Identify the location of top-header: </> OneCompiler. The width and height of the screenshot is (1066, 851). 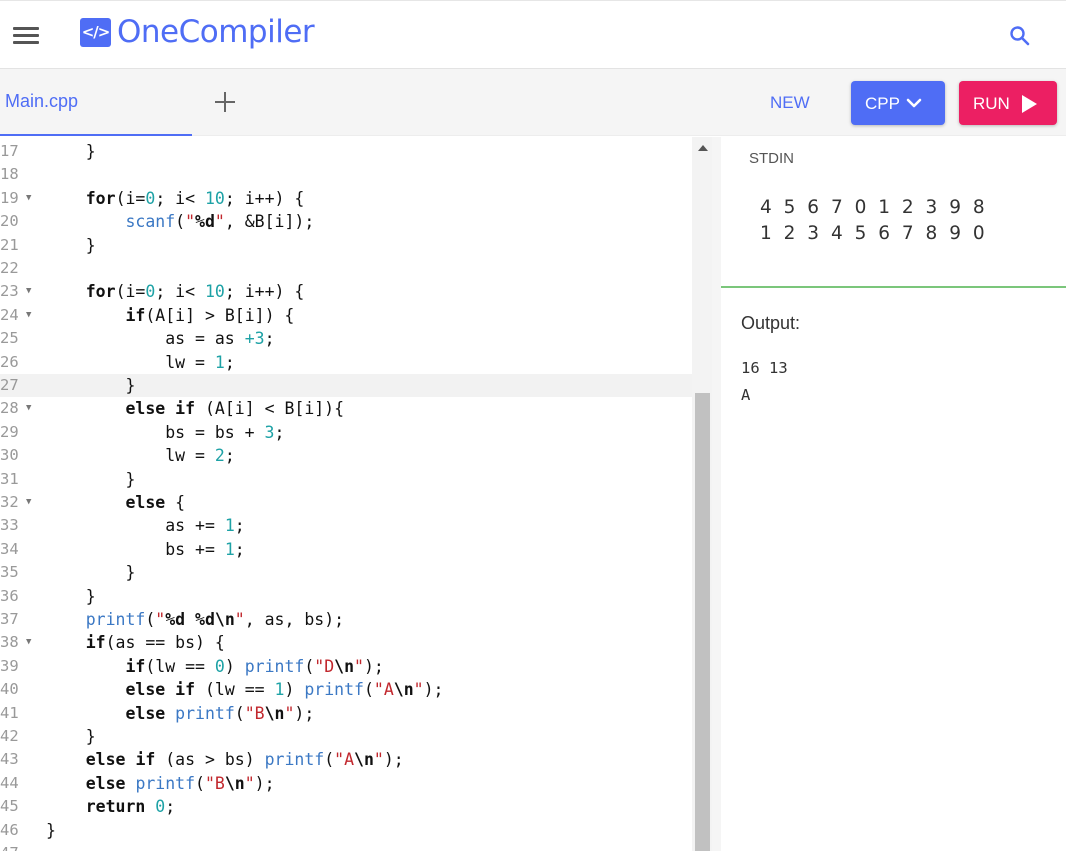
(533, 34).